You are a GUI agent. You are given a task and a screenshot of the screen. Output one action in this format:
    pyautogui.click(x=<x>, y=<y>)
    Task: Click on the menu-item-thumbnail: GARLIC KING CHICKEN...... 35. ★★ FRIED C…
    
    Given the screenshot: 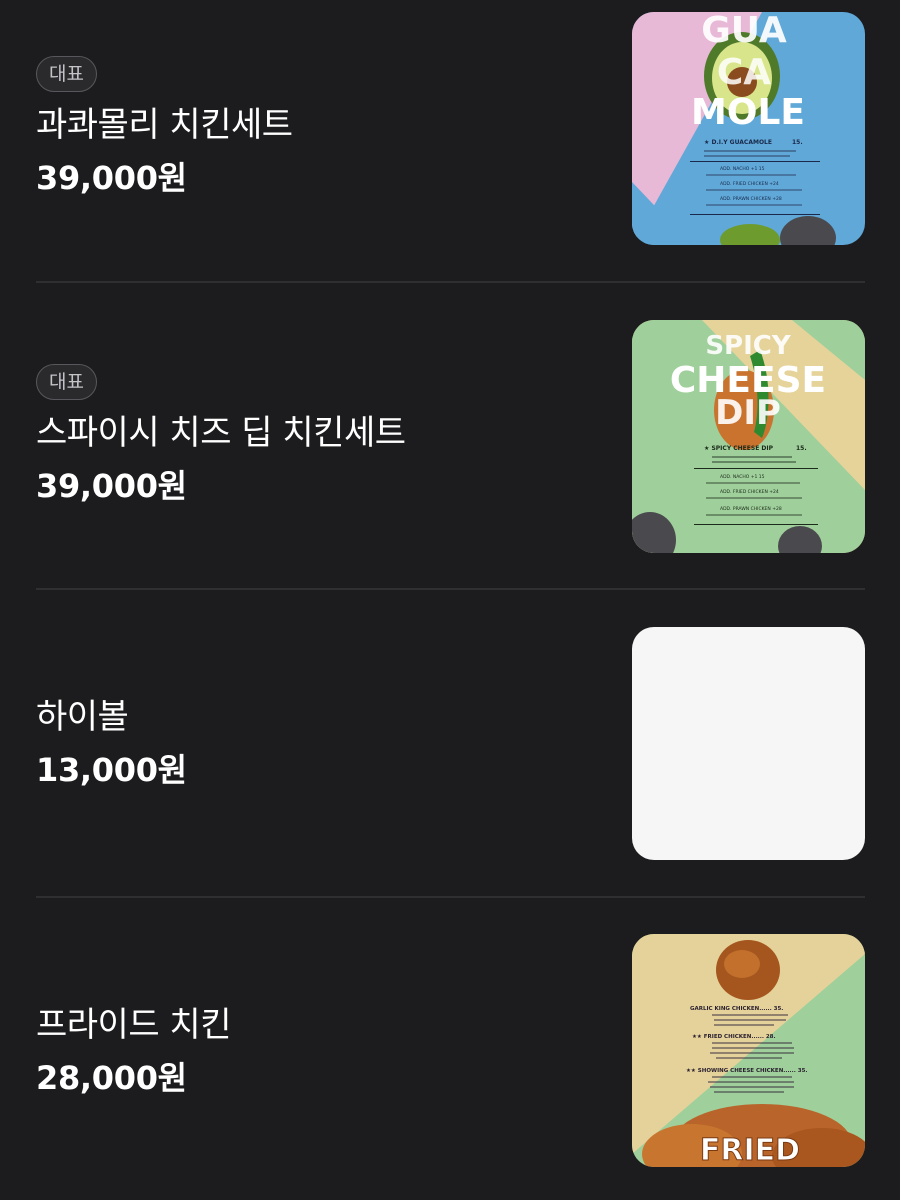 What is the action you would take?
    pyautogui.click(x=748, y=1050)
    